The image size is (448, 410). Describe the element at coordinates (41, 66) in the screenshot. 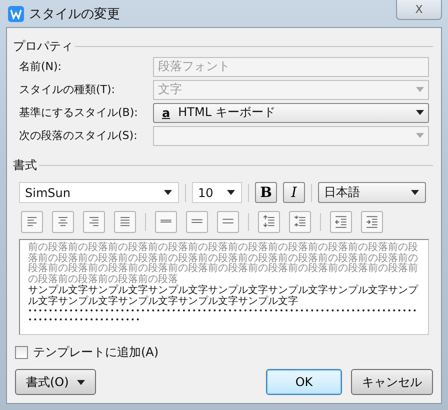

I see `field-label: 名前(N):` at that location.